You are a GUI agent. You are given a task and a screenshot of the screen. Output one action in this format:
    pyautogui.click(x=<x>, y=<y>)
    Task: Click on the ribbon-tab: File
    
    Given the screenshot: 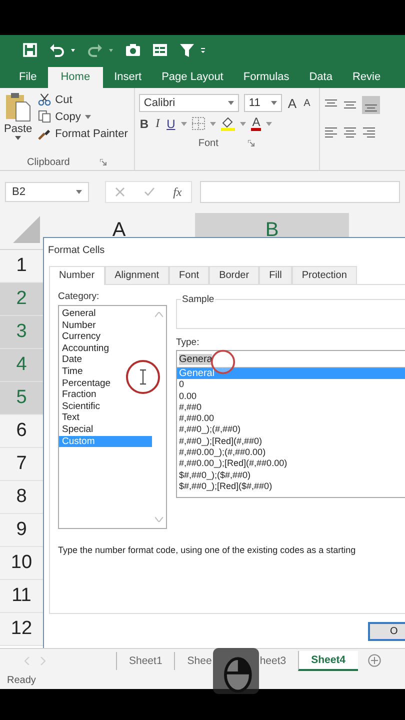 What is the action you would take?
    pyautogui.click(x=28, y=77)
    